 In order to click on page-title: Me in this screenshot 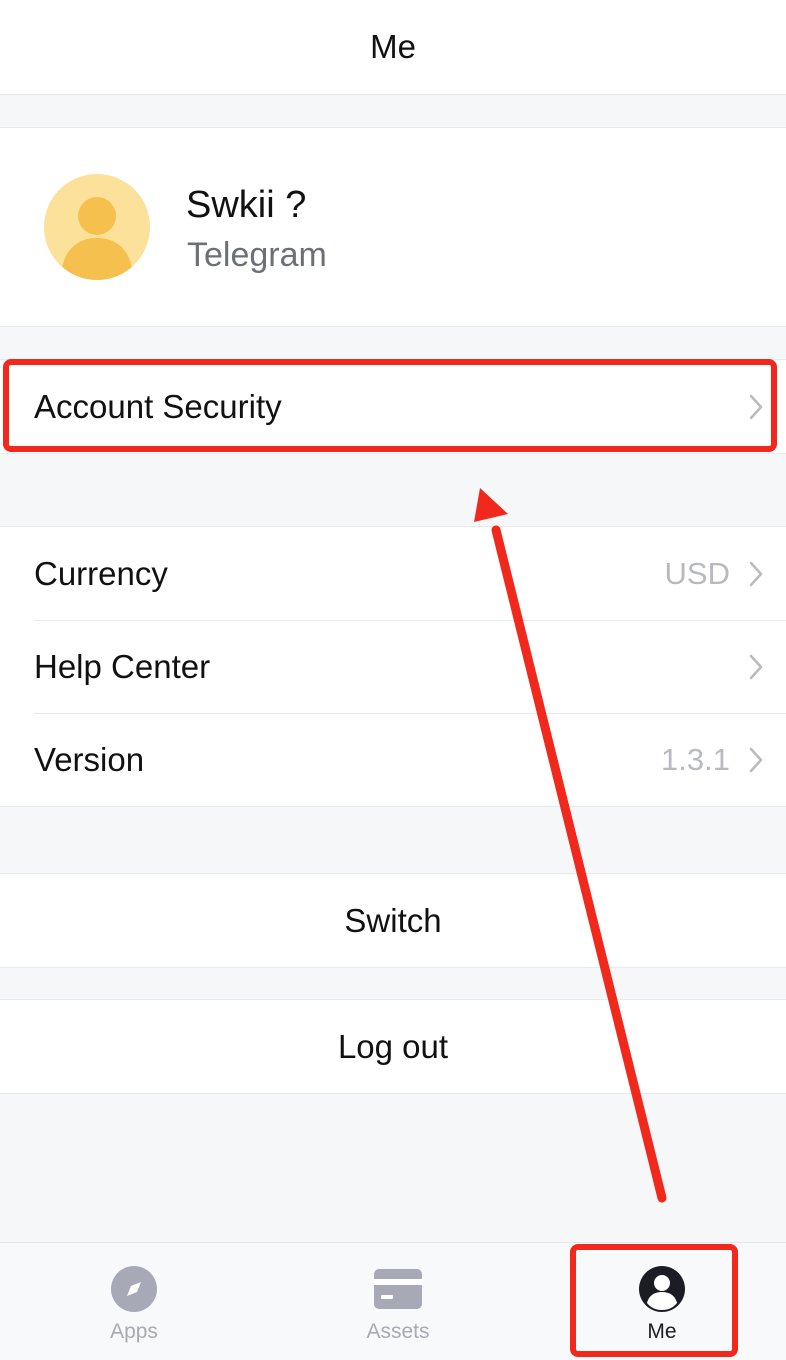, I will do `click(393, 46)`.